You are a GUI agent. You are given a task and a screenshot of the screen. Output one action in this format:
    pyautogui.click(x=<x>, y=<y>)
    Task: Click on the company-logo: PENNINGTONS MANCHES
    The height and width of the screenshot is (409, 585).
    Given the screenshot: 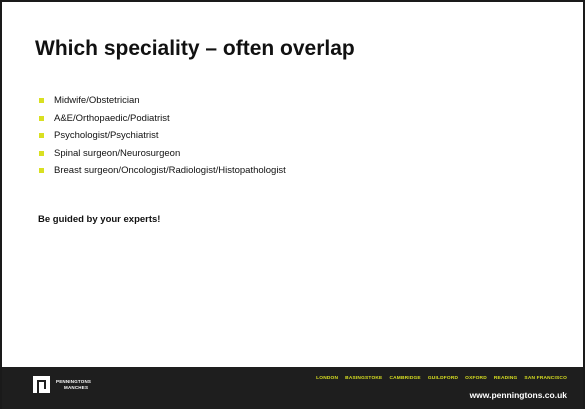 What is the action you would take?
    pyautogui.click(x=62, y=384)
    